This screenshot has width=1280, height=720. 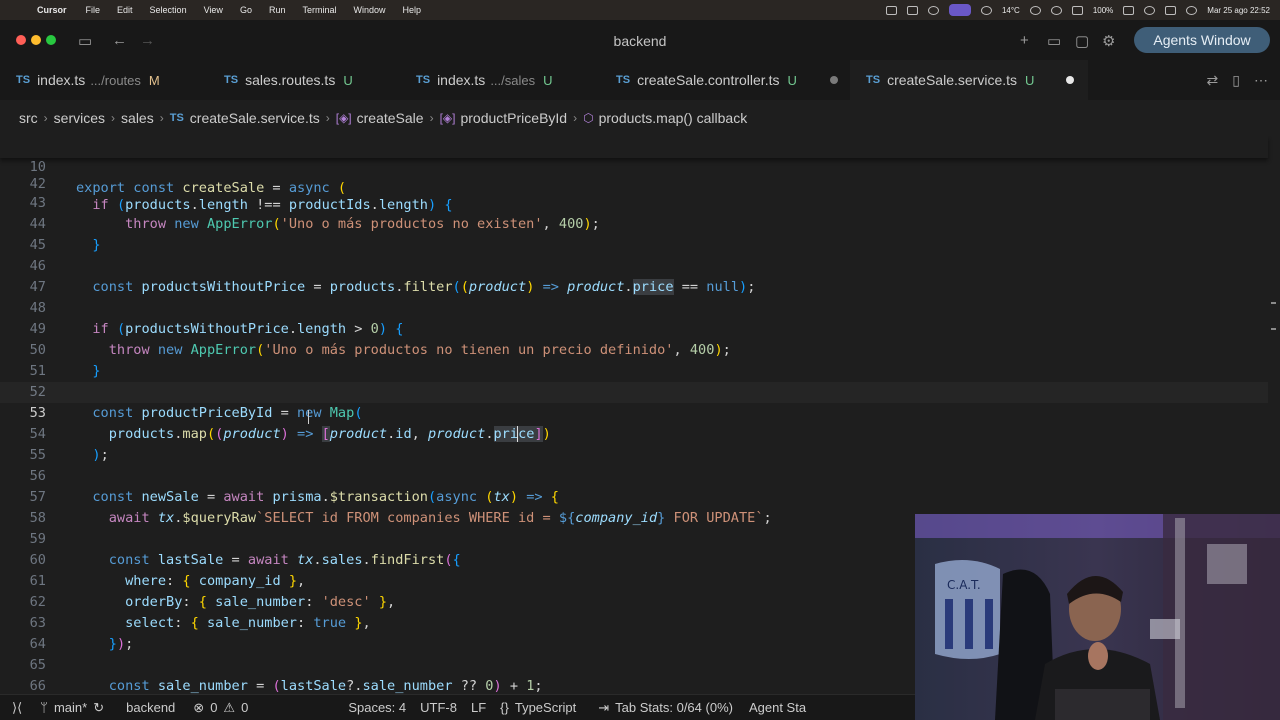 What do you see at coordinates (213, 10) in the screenshot?
I see `menu-view: View` at bounding box center [213, 10].